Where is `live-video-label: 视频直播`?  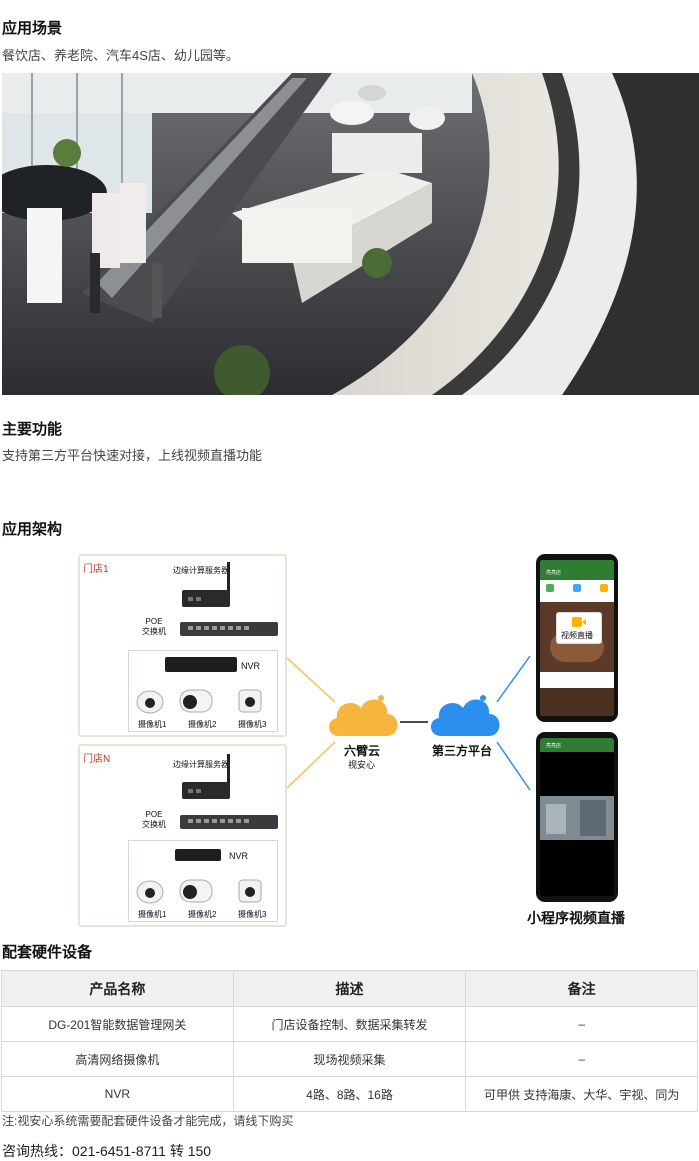 live-video-label: 视频直播 is located at coordinates (577, 635).